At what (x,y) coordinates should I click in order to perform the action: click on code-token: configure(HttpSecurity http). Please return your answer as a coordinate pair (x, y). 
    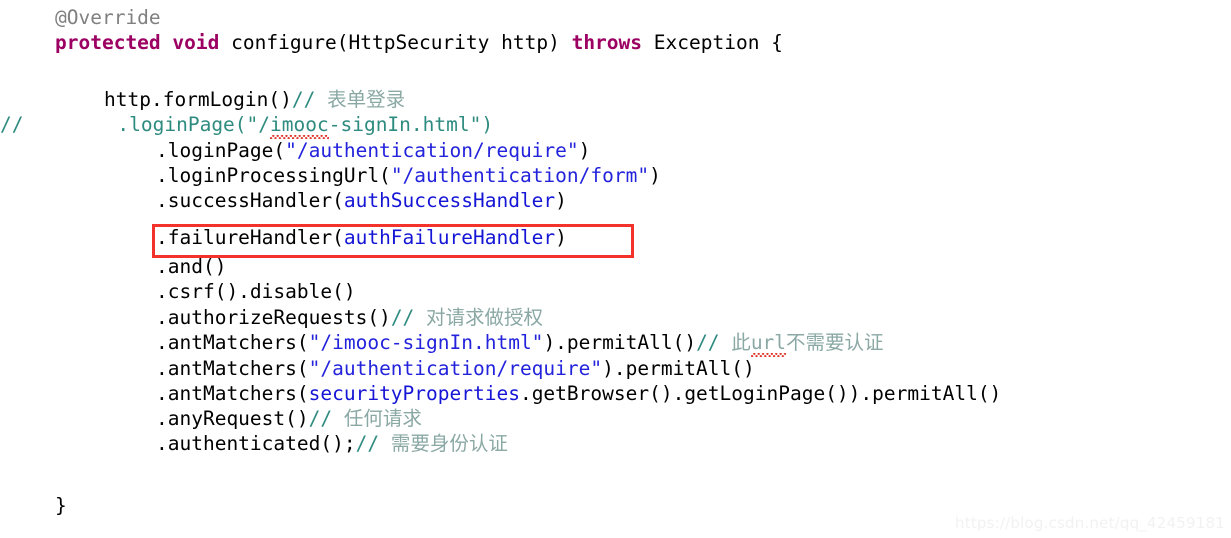
    Looking at the image, I should click on (395, 42).